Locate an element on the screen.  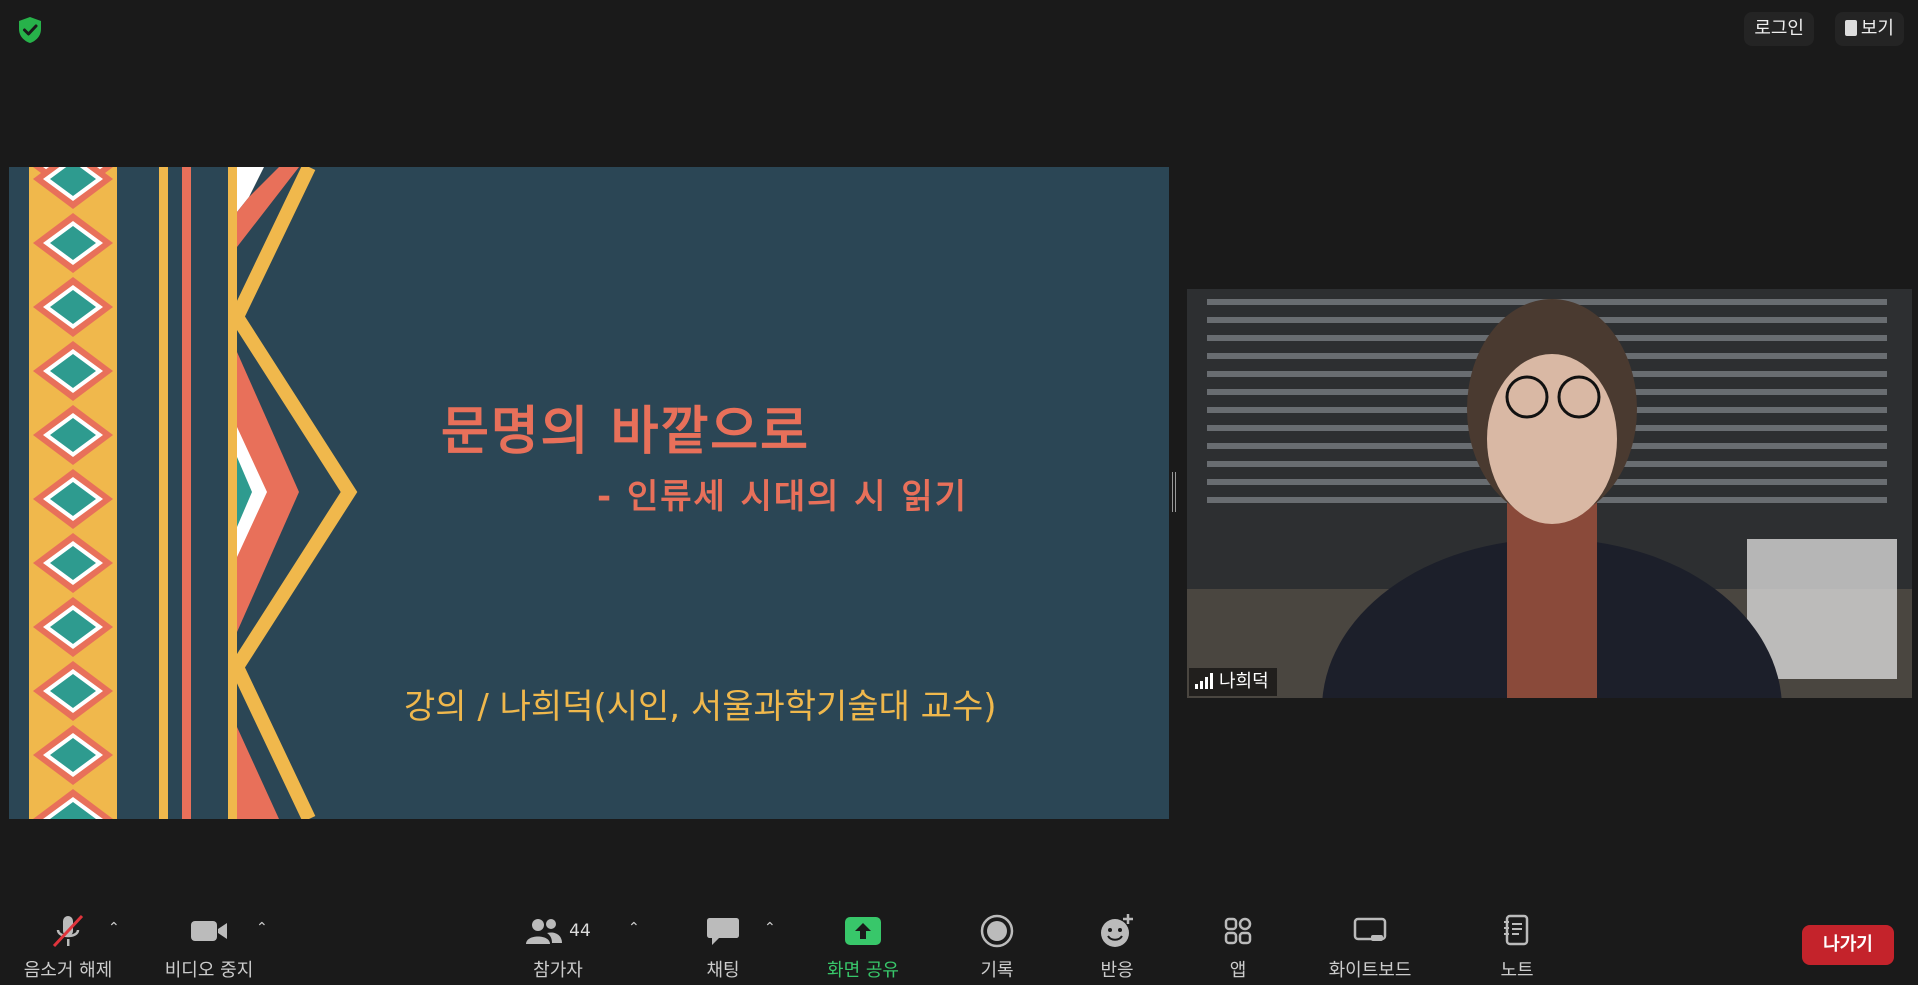
chat-label: 채팅 is located at coordinates (723, 970).